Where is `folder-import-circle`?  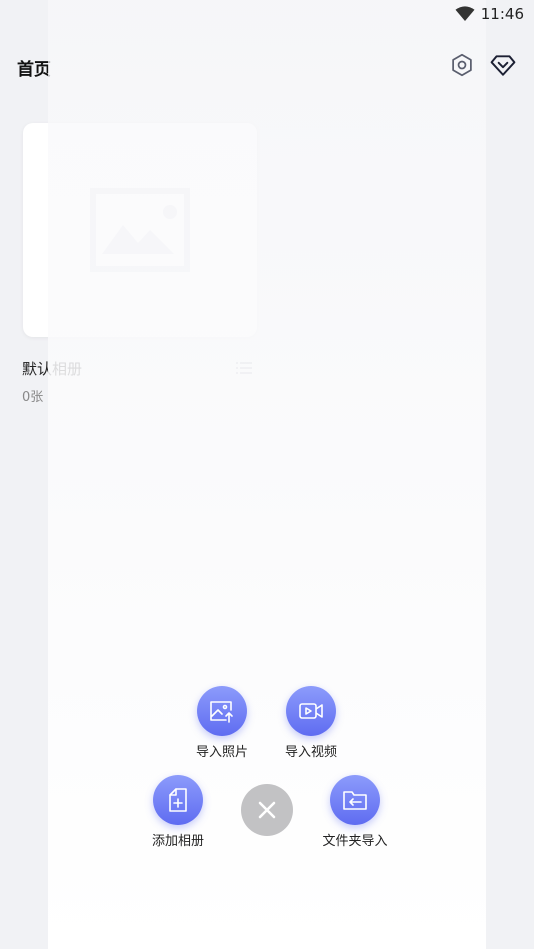 folder-import-circle is located at coordinates (355, 800).